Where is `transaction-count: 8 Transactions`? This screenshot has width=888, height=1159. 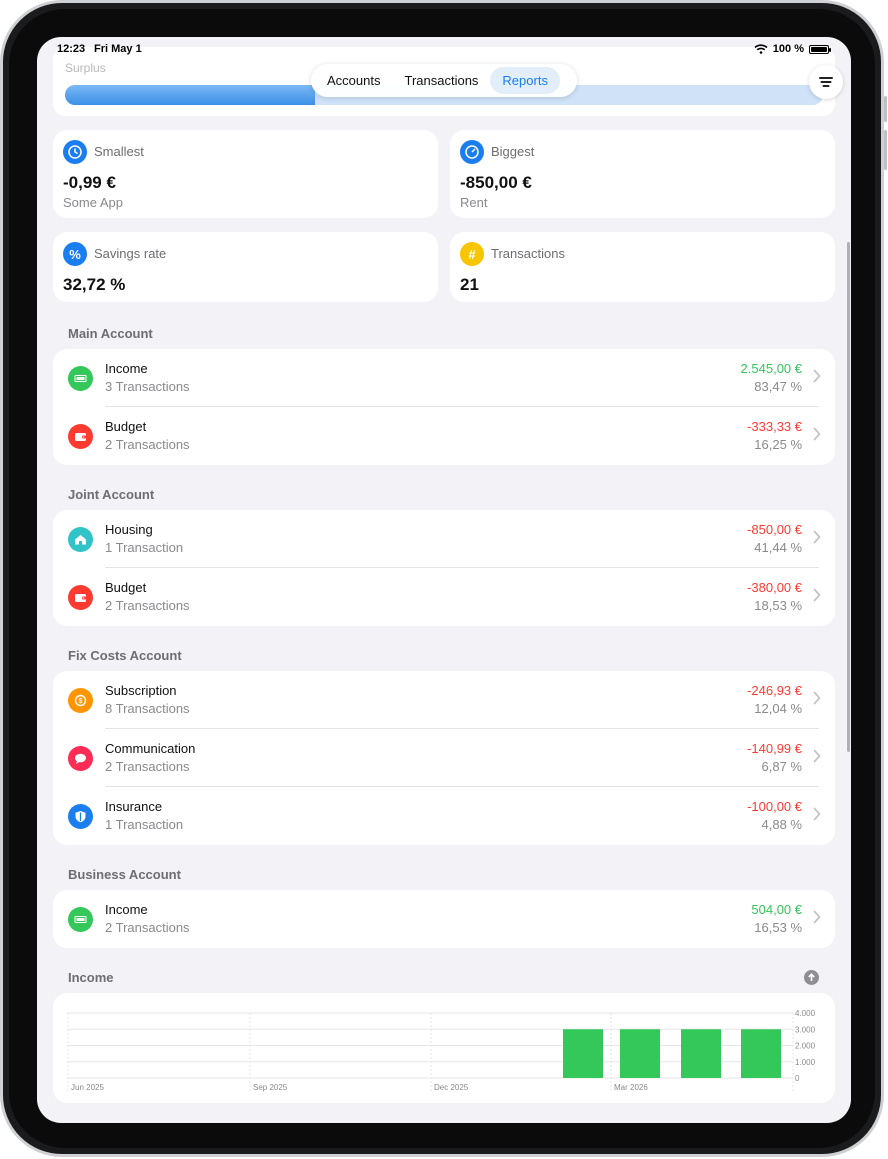 transaction-count: 8 Transactions is located at coordinates (147, 708).